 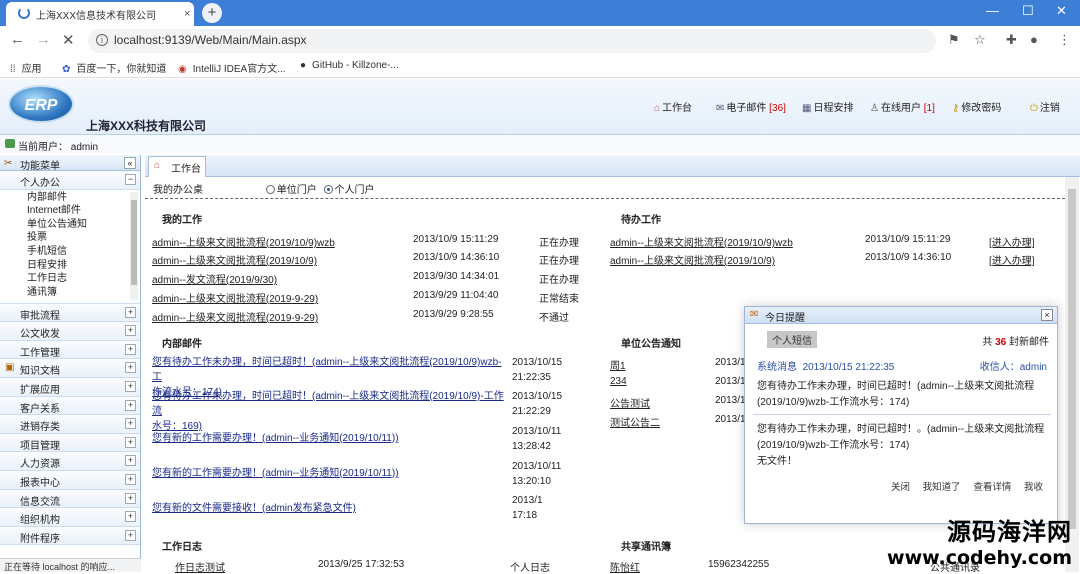 I want to click on sidebar-section: 信息交流 +, so click(x=70, y=499).